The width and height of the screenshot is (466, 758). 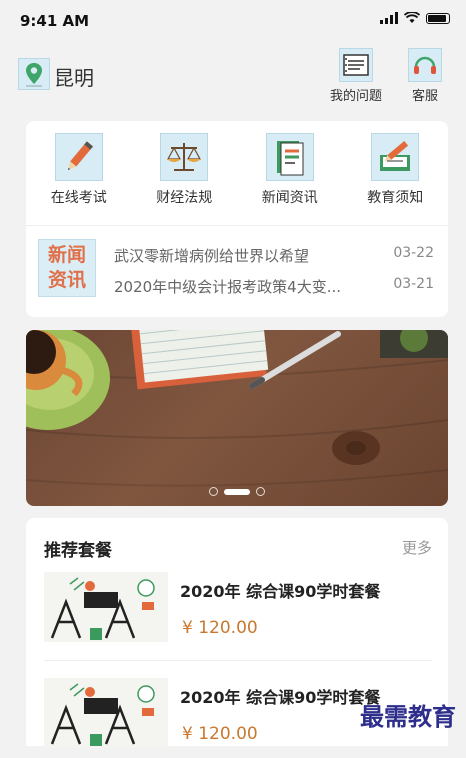 What do you see at coordinates (78, 551) in the screenshot?
I see `section-title: 推荐套餐` at bounding box center [78, 551].